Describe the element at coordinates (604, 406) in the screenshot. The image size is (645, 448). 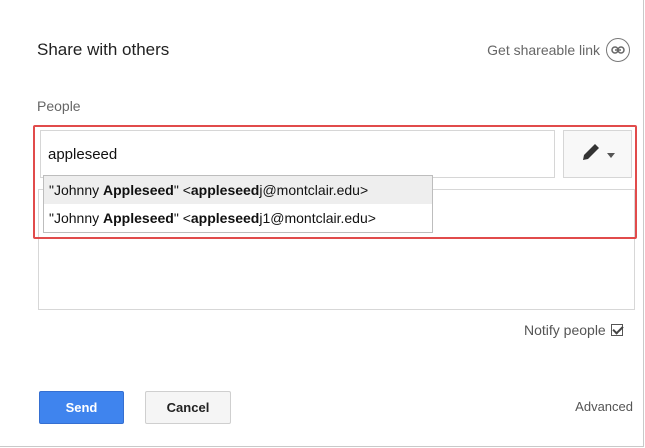
I see `advanced-link: Advanced` at that location.